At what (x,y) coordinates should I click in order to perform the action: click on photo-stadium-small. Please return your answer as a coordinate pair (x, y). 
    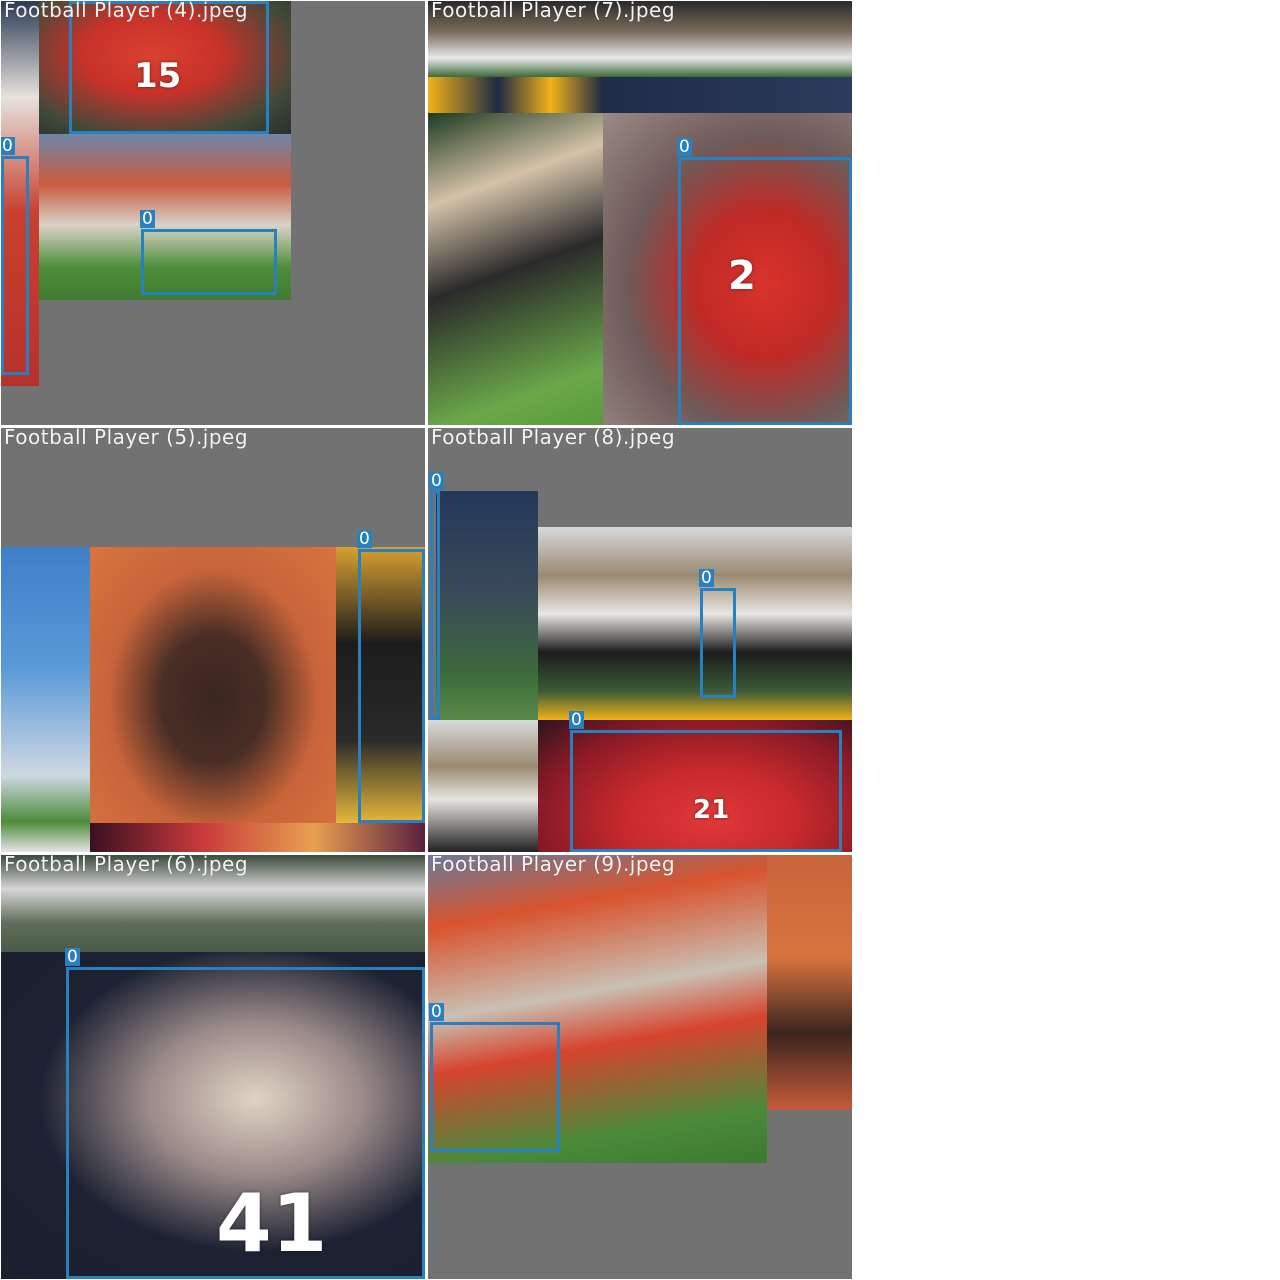
    Looking at the image, I should click on (483, 786).